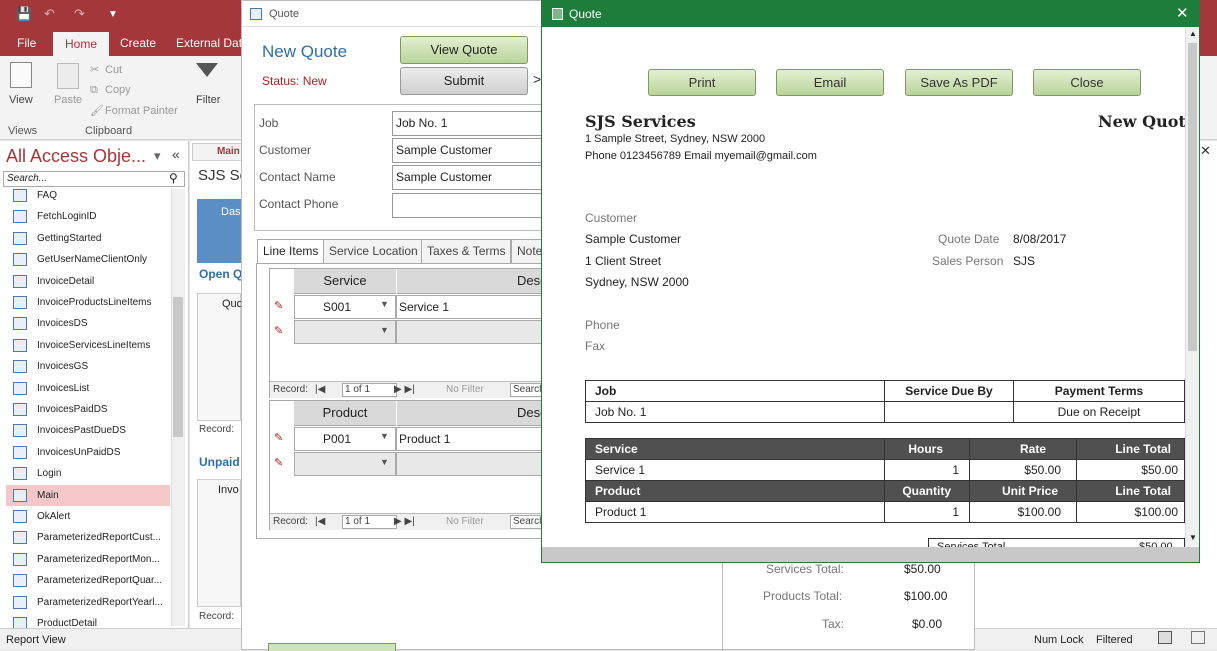 The height and width of the screenshot is (651, 1217). What do you see at coordinates (1087, 82) in the screenshot?
I see `close-button: Close` at bounding box center [1087, 82].